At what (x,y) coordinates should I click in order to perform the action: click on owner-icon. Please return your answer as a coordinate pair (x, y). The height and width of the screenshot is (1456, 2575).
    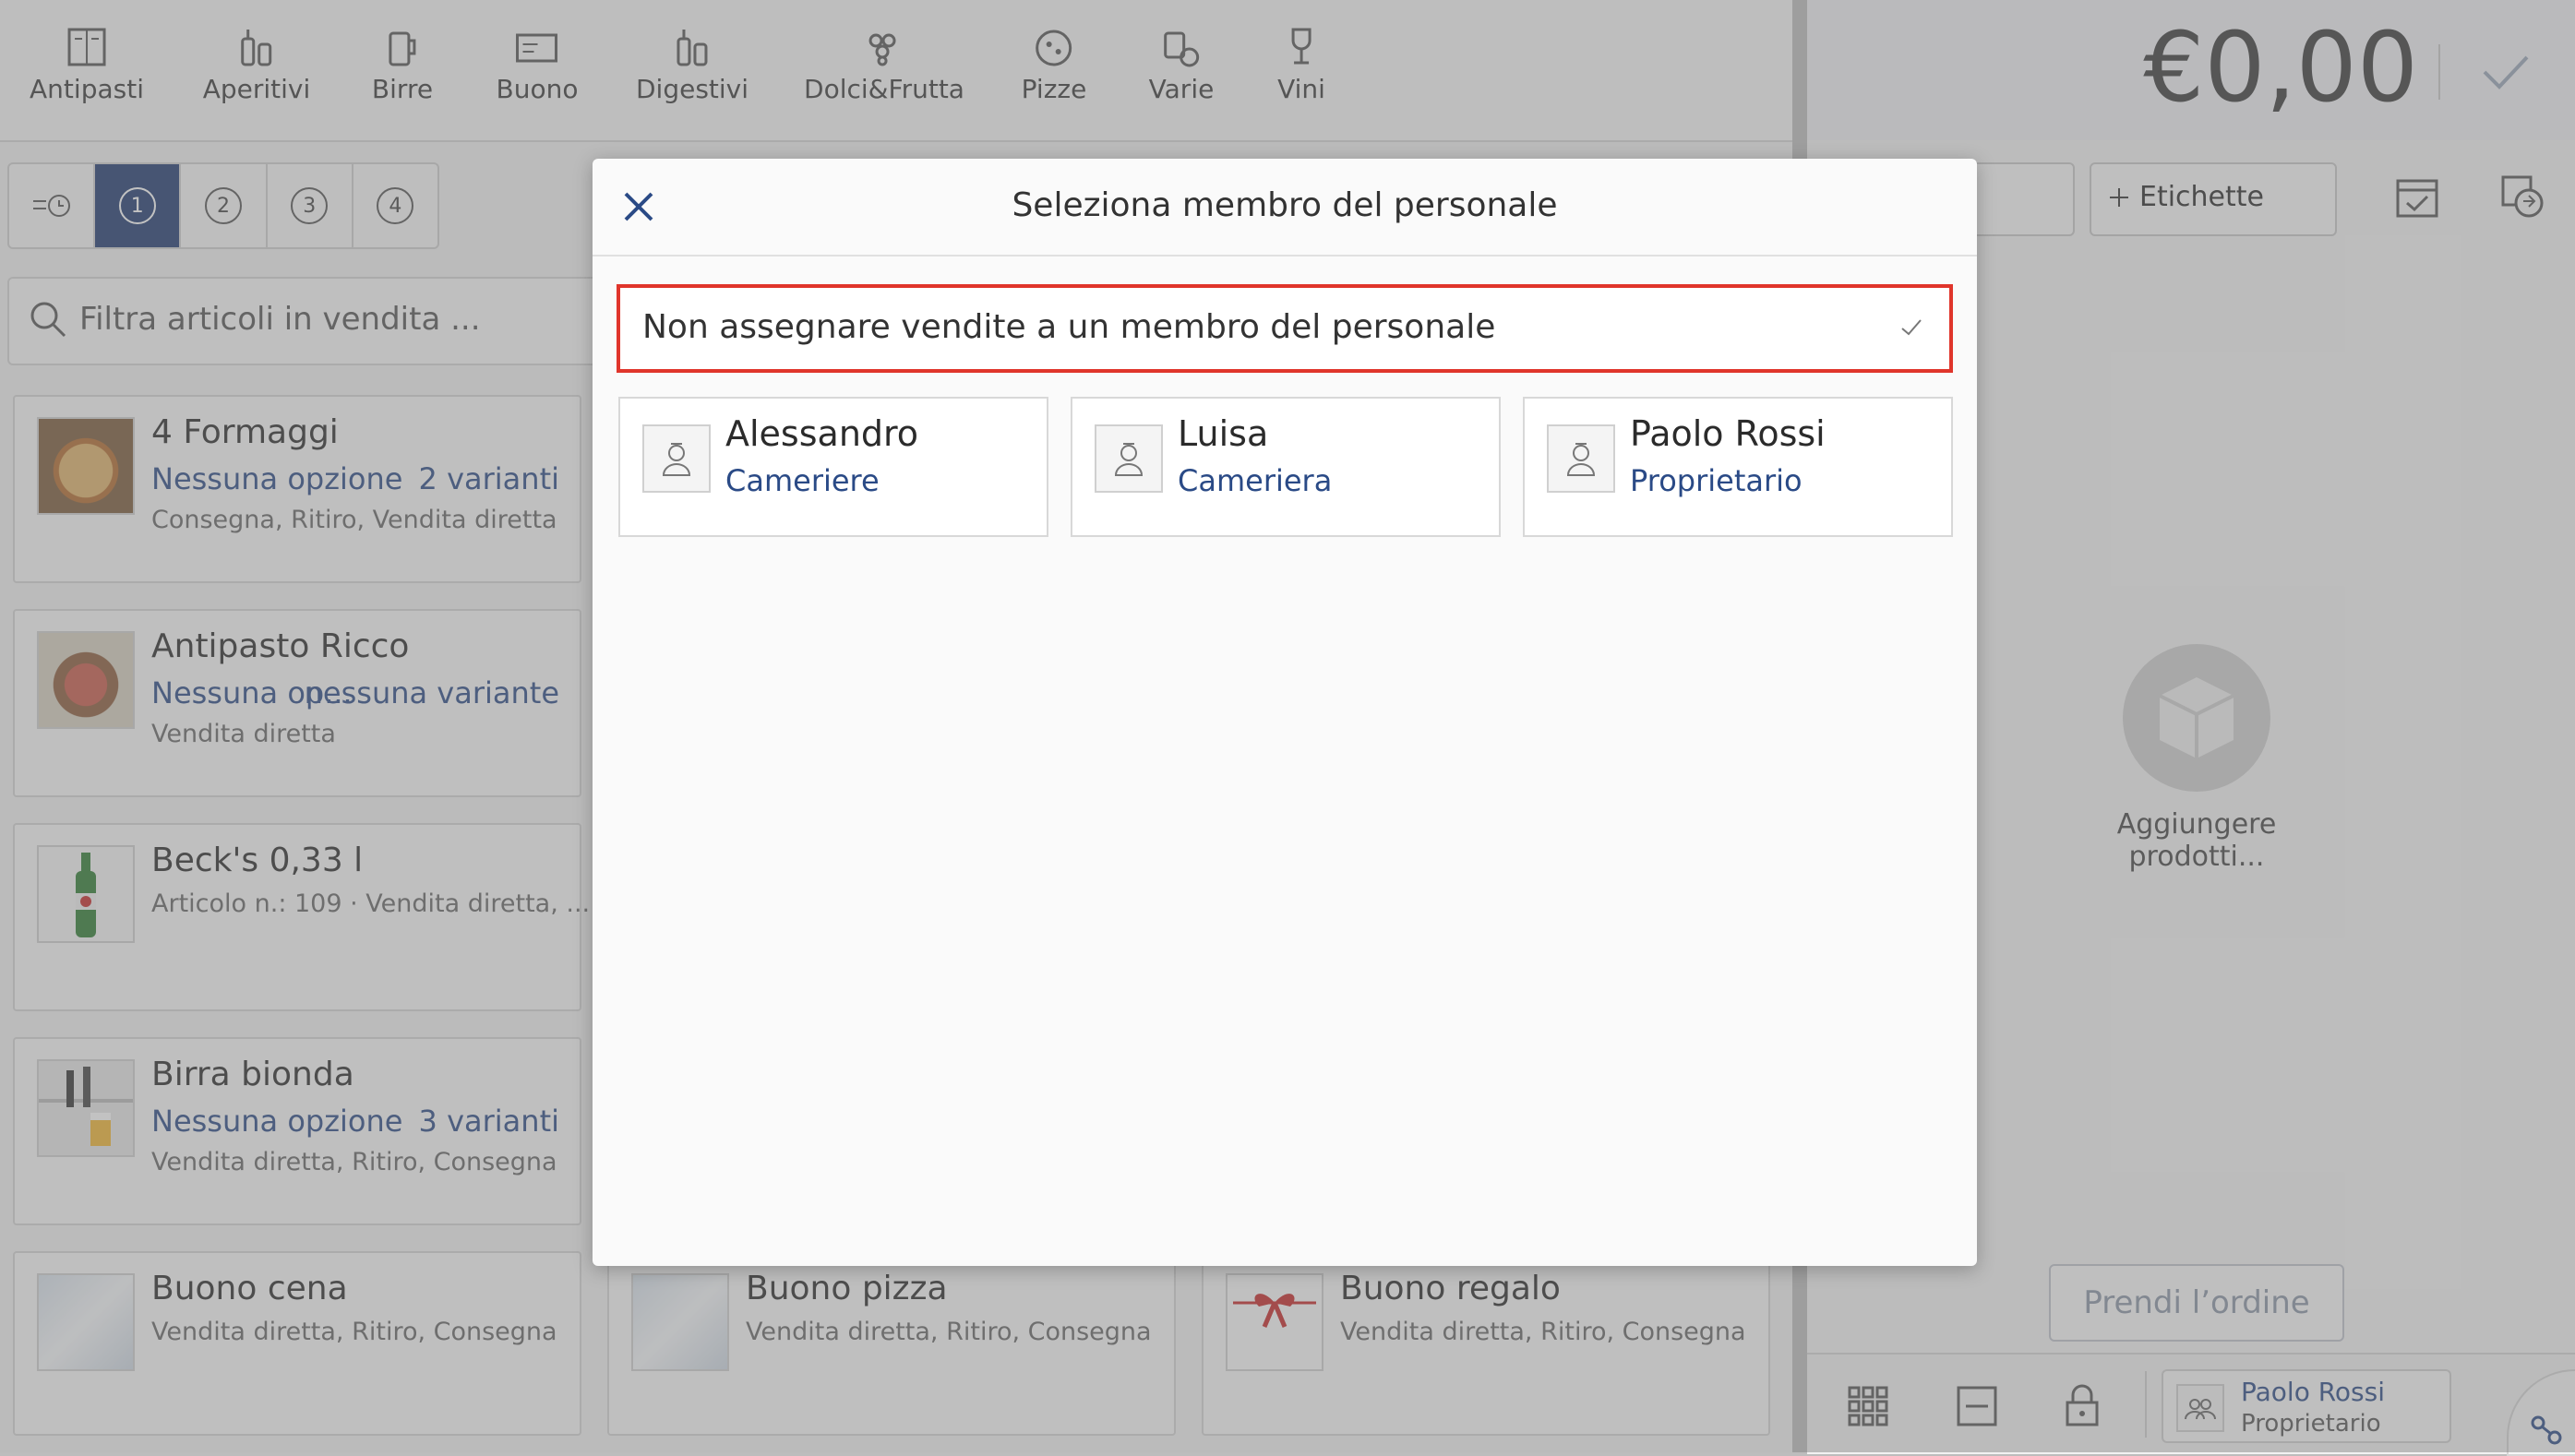
    Looking at the image, I should click on (1581, 459).